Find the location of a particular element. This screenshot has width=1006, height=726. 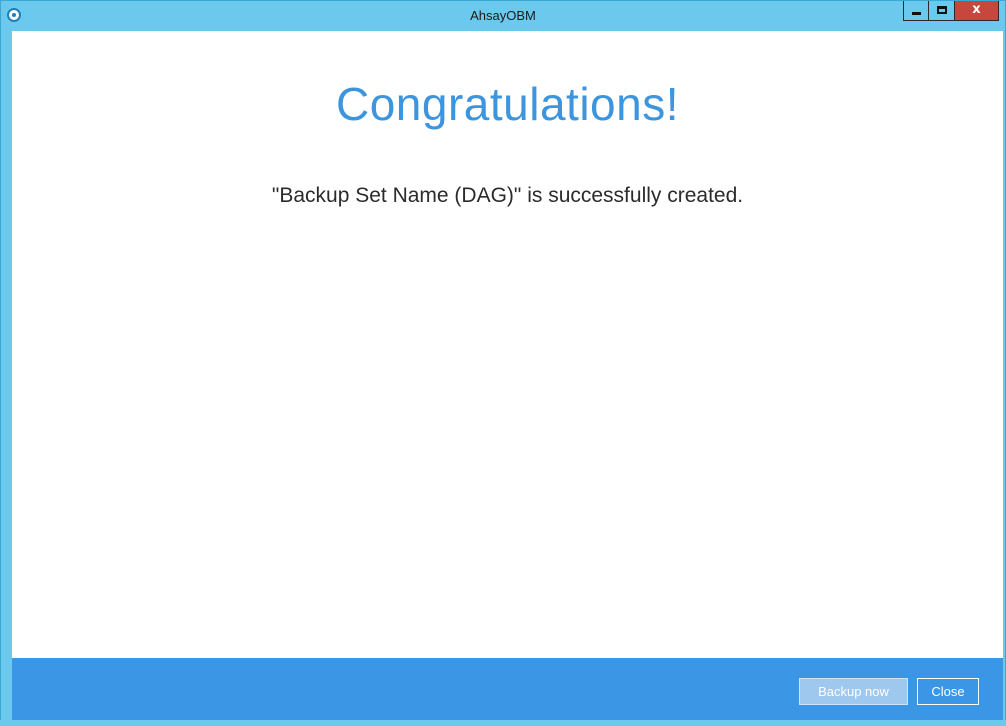

minimize-button is located at coordinates (916, 11).